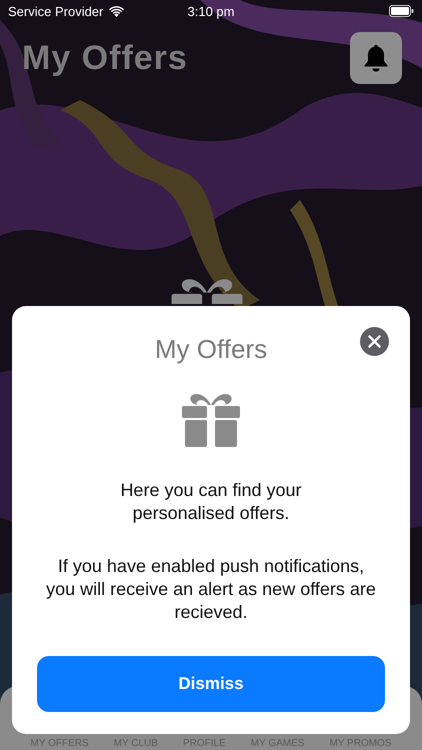  What do you see at coordinates (211, 11) in the screenshot?
I see `status-time: 3:10 pm` at bounding box center [211, 11].